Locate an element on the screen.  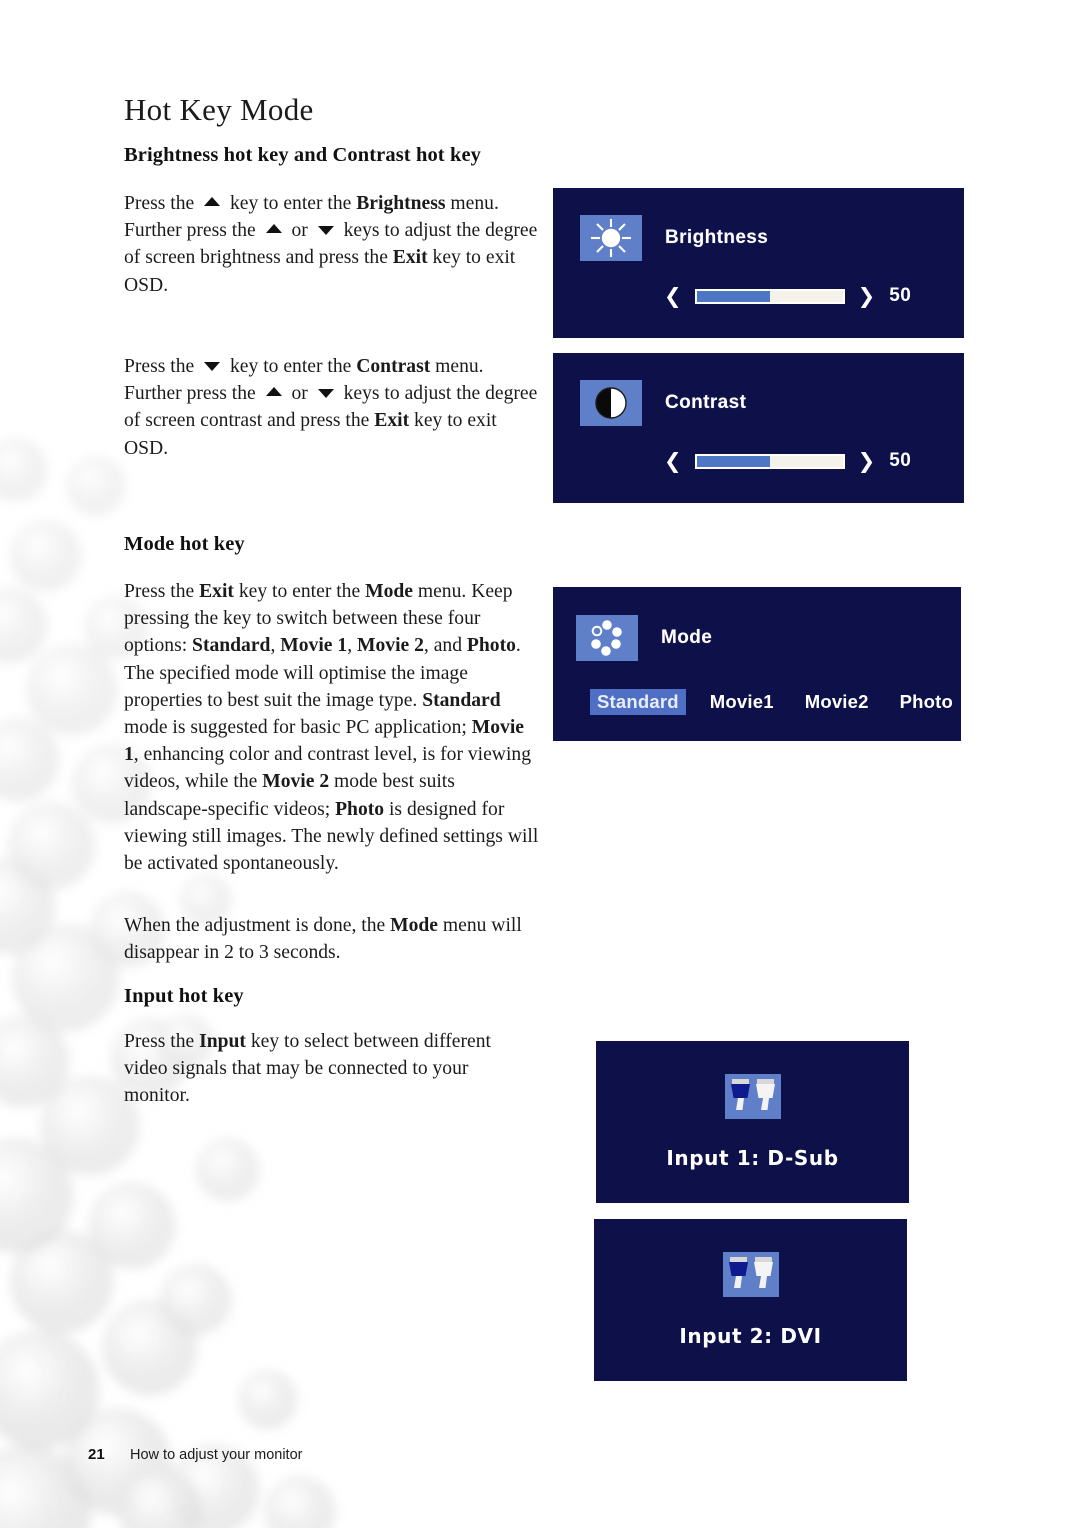
section-heading-mode-hot-key: Mode hot key is located at coordinates (184, 544).